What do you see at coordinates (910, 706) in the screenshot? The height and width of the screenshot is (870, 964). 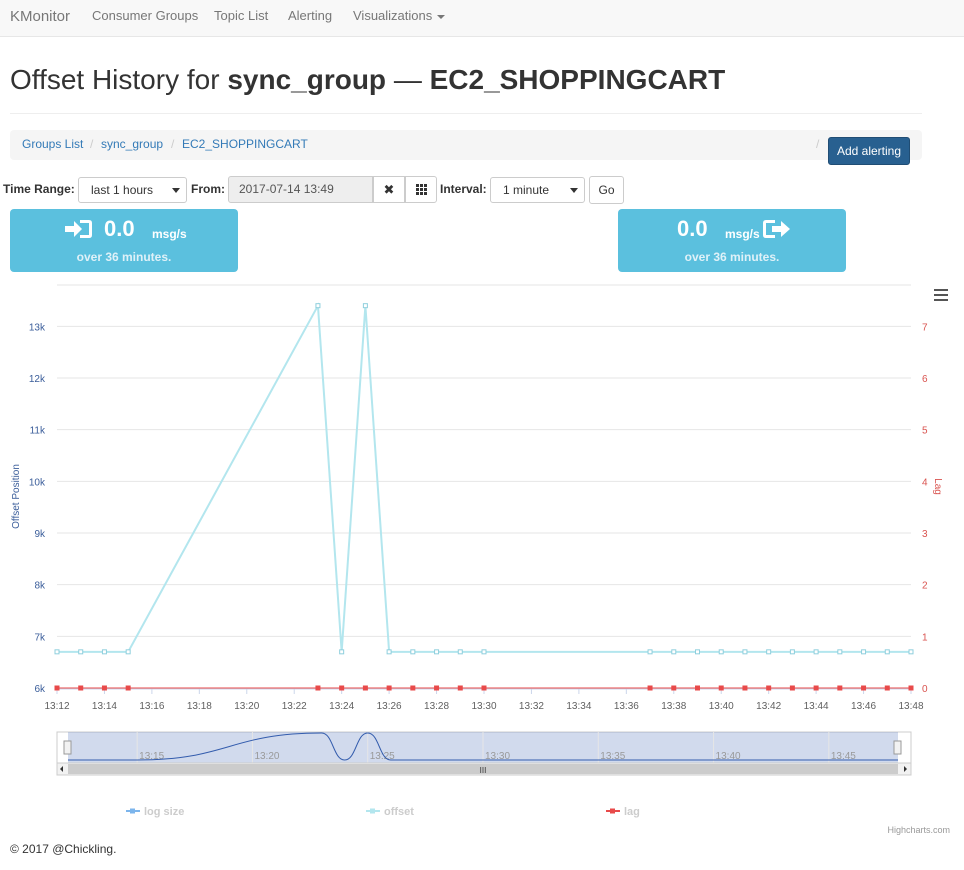 I see `x-tick-label: 13:48` at bounding box center [910, 706].